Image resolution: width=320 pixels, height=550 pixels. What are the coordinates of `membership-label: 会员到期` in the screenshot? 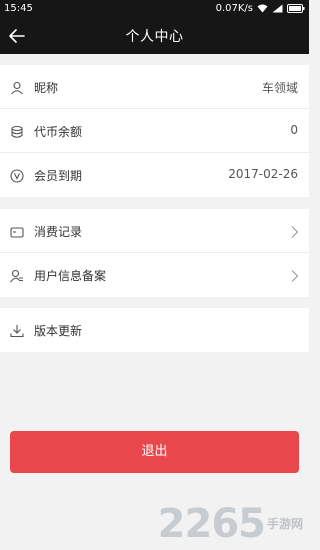 It's located at (58, 176).